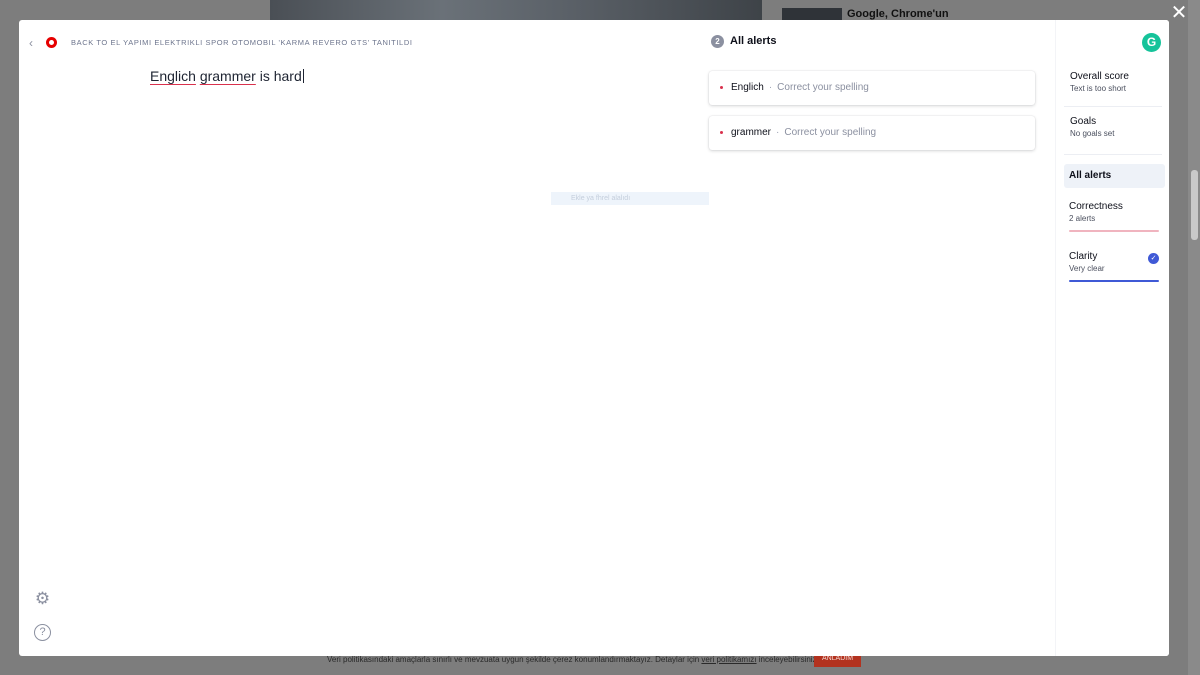 The height and width of the screenshot is (675, 1200). Describe the element at coordinates (303, 76) in the screenshot. I see `text-caret` at that location.